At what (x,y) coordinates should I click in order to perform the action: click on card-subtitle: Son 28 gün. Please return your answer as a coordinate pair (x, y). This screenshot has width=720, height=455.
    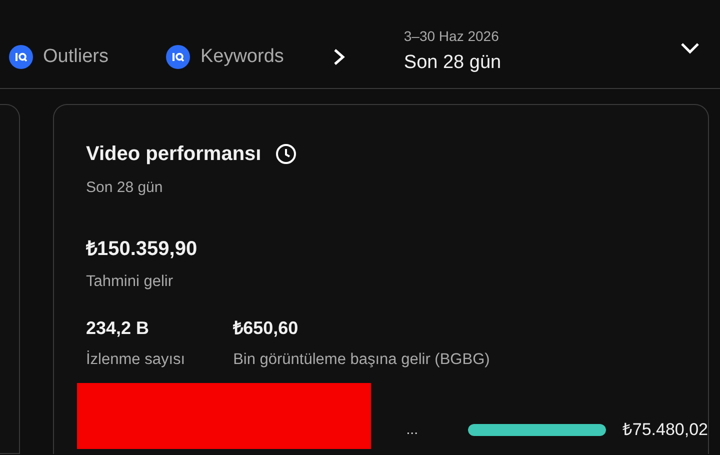
    Looking at the image, I should click on (125, 188).